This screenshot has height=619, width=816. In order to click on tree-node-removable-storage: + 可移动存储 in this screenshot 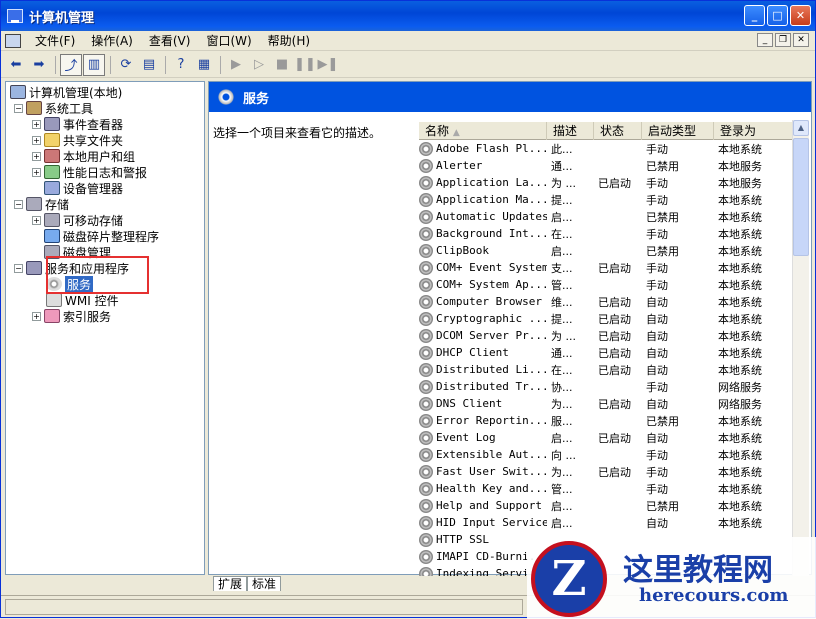, I will do `click(77, 220)`.